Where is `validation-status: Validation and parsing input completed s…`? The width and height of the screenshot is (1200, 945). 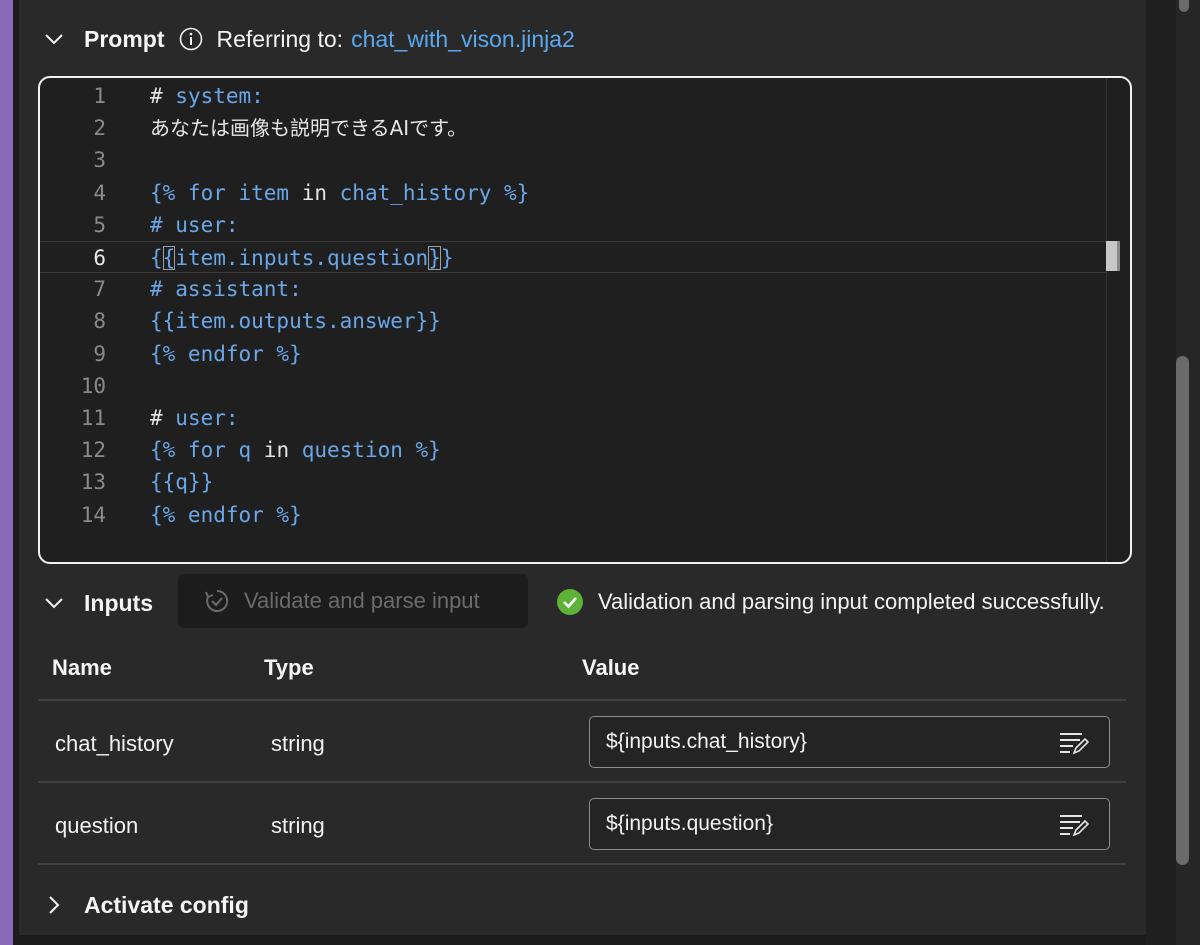
validation-status: Validation and parsing input completed s… is located at coordinates (830, 602).